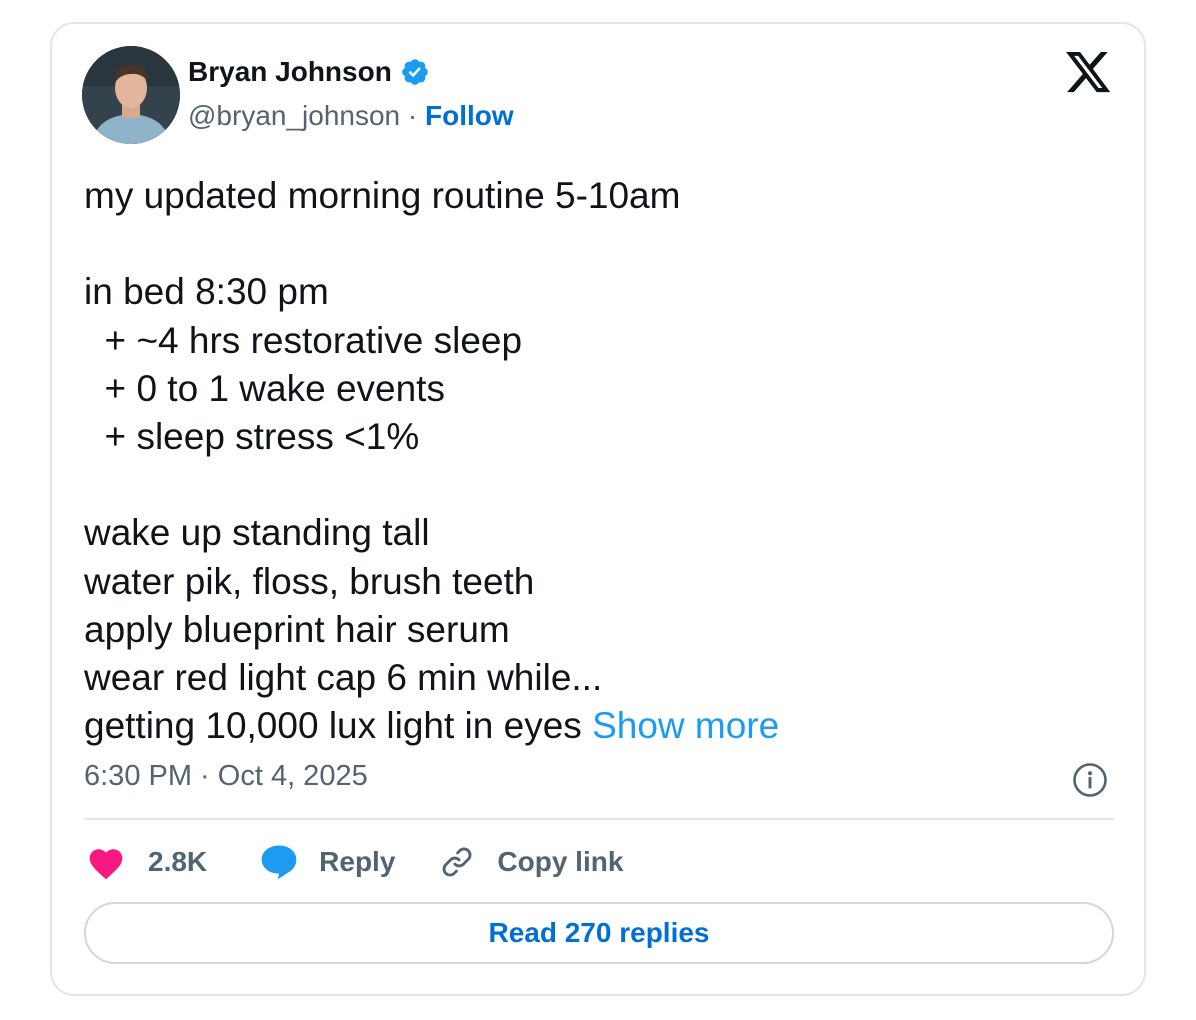  I want to click on actions-bar: 2.8K Reply Copy link, so click(354, 862).